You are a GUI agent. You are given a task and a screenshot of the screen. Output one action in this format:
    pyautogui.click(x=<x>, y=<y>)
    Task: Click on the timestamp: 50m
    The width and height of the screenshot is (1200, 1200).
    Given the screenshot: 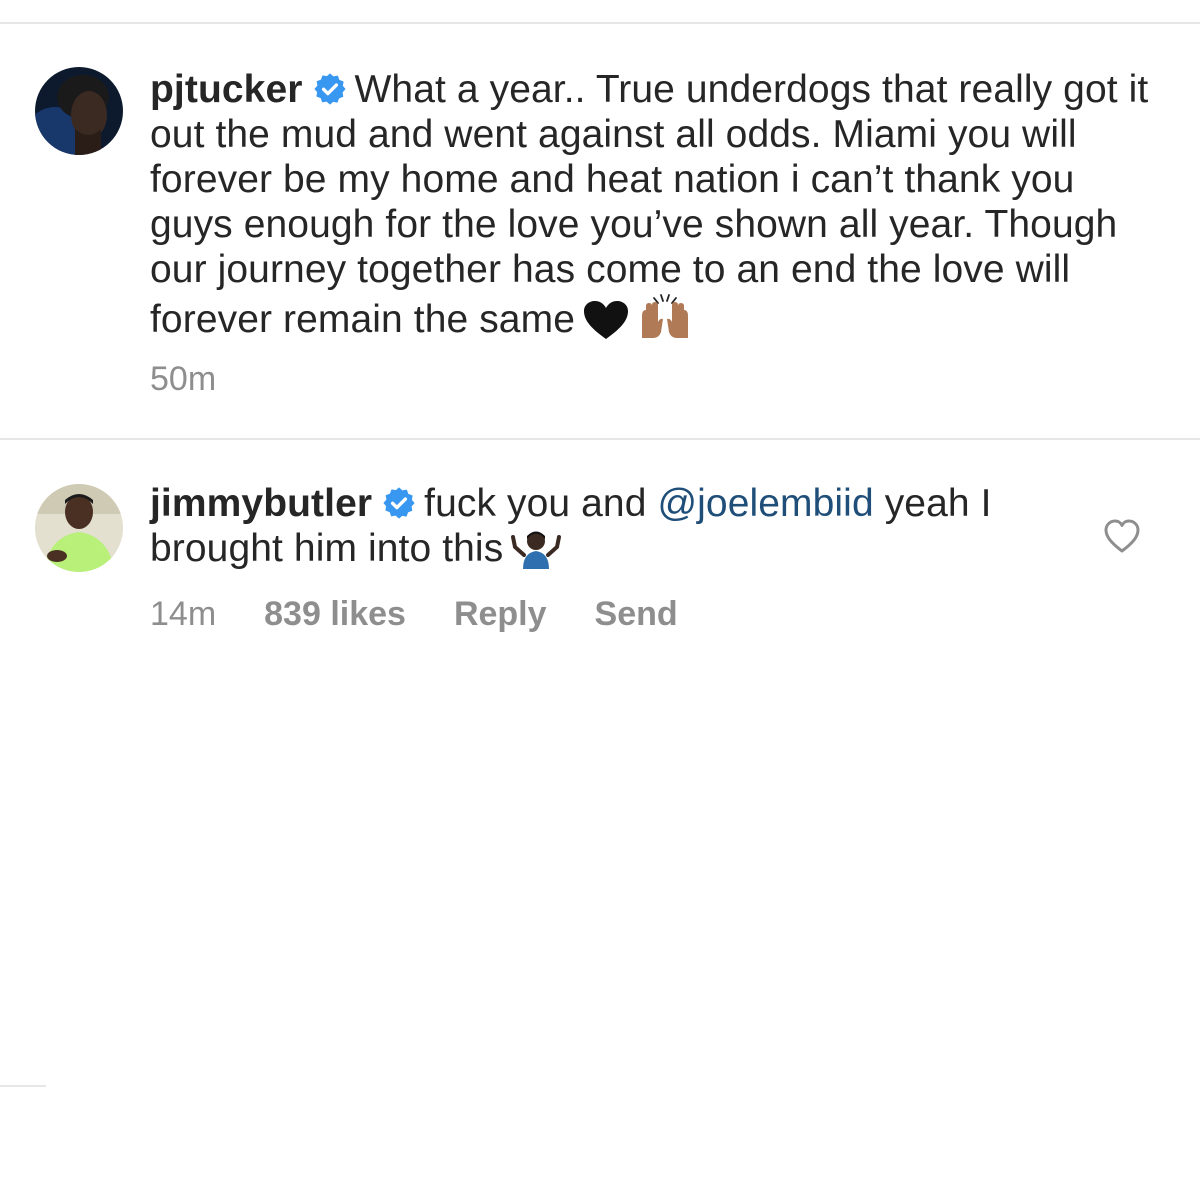 What is the action you would take?
    pyautogui.click(x=183, y=379)
    